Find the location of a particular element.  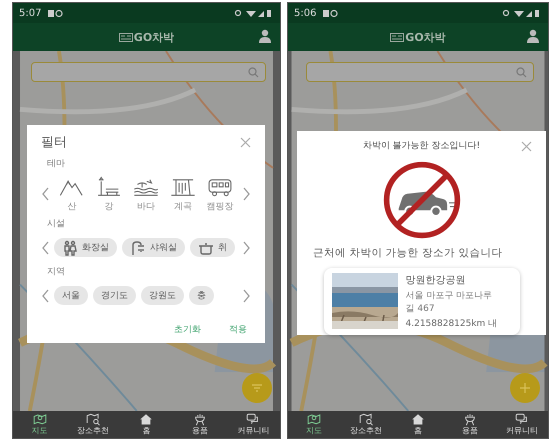

dialog-title: 필터 is located at coordinates (54, 142).